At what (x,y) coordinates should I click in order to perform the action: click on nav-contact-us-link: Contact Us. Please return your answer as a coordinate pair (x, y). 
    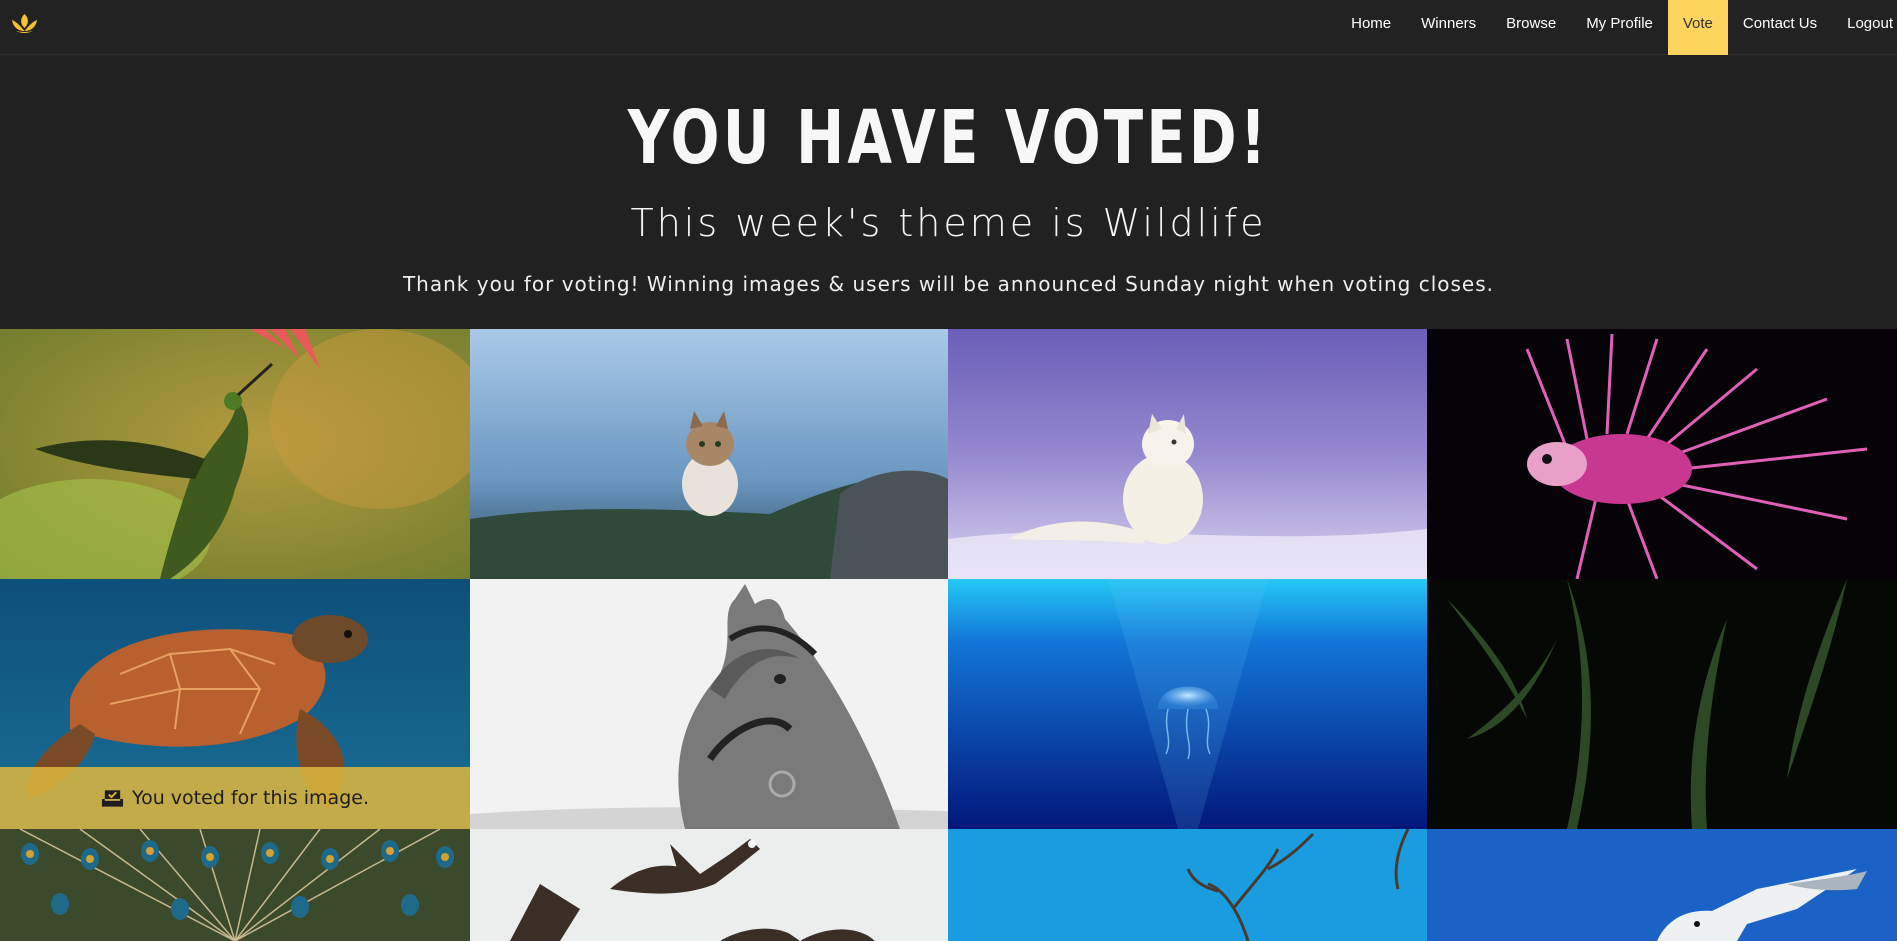
    Looking at the image, I should click on (1780, 27).